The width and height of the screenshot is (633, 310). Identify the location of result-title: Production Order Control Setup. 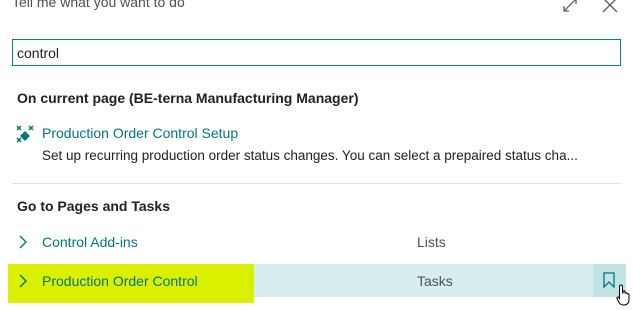
(140, 133).